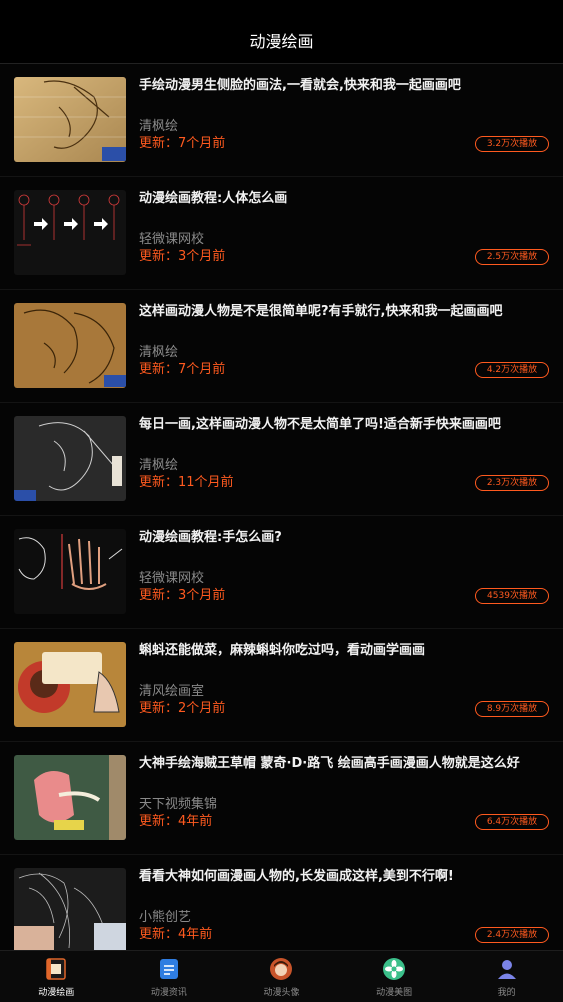  I want to click on play-count-badge: 4.2万次播放, so click(512, 370).